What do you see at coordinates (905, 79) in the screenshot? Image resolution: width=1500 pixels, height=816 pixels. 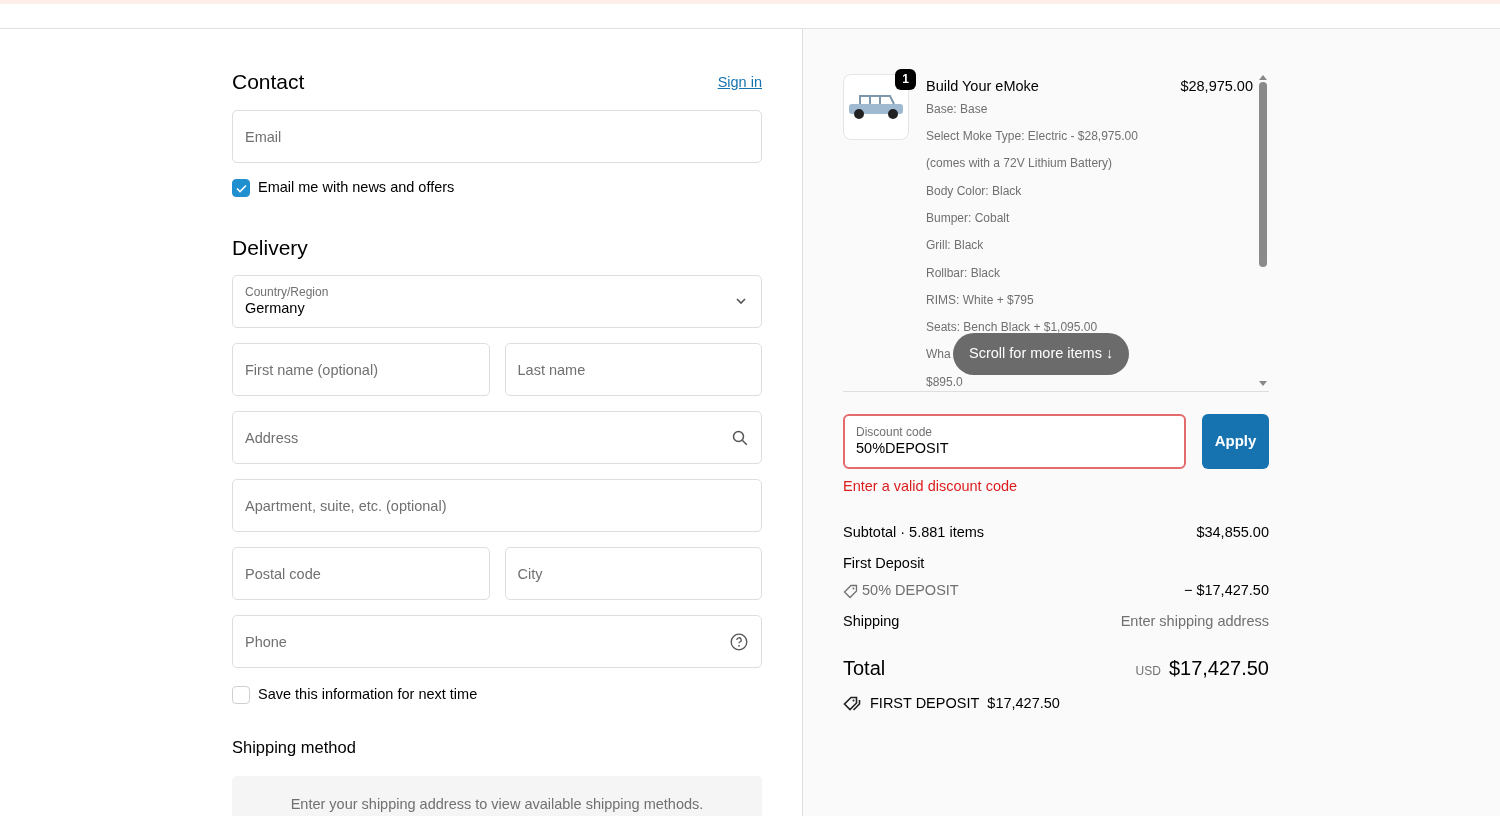 I see `quantity-badge: 1` at bounding box center [905, 79].